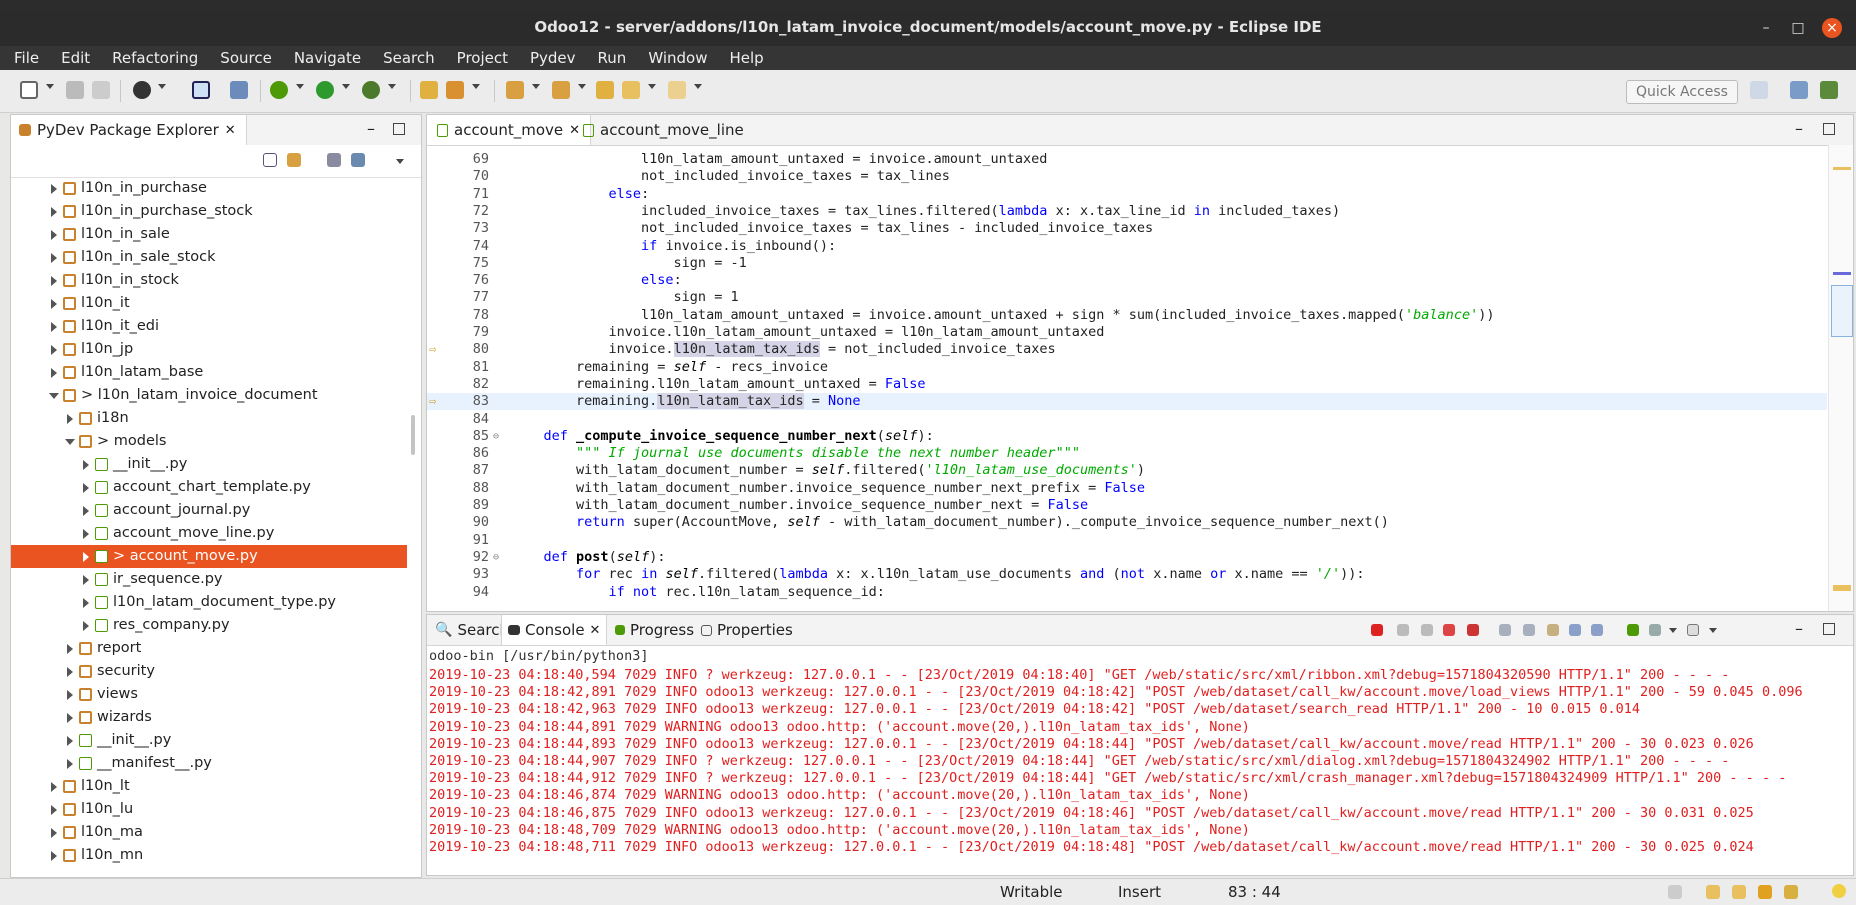  I want to click on display-console-icon, so click(1655, 630).